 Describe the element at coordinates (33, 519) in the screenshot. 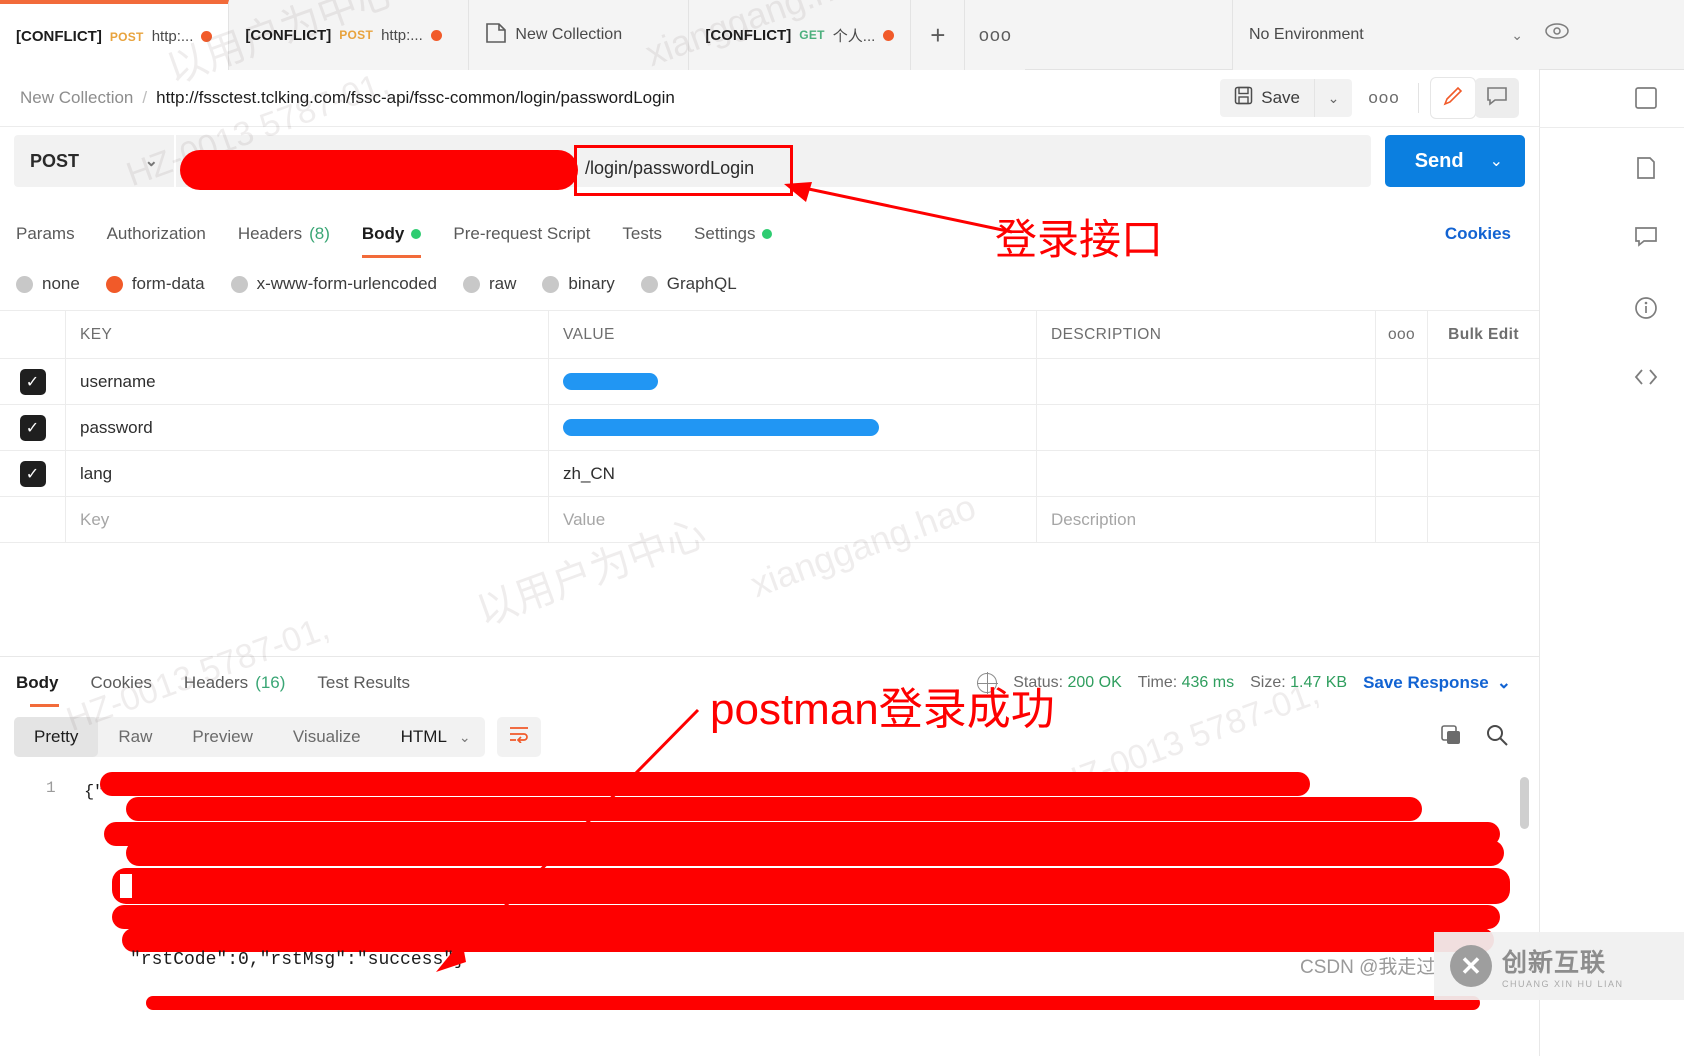

I see `new-row-checkbox` at that location.